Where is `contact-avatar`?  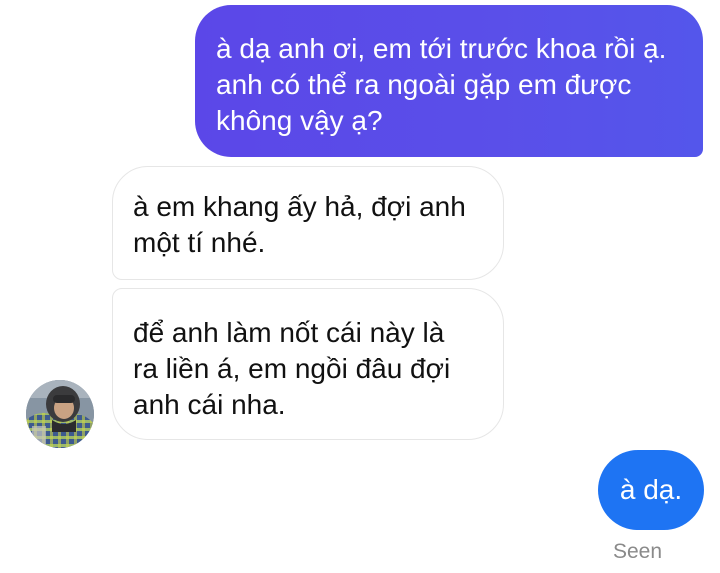 contact-avatar is located at coordinates (60, 414).